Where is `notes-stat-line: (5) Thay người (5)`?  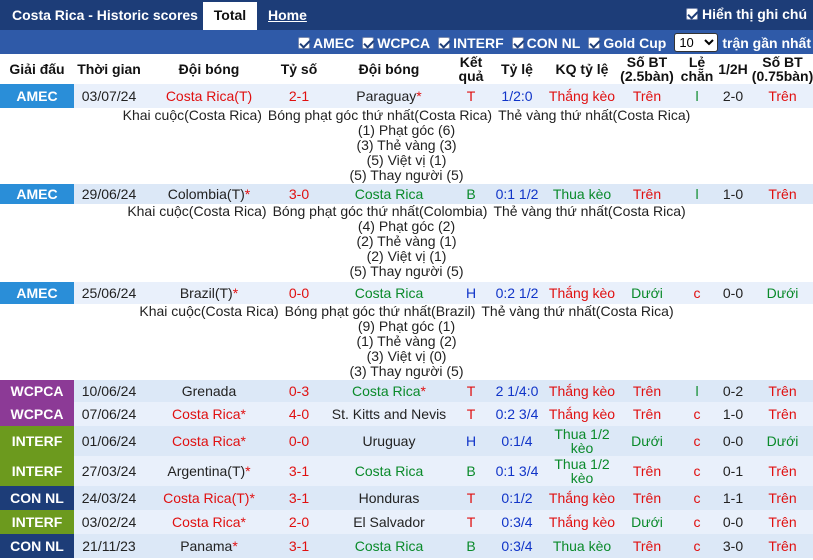
notes-stat-line: (5) Thay người (5) is located at coordinates (406, 175).